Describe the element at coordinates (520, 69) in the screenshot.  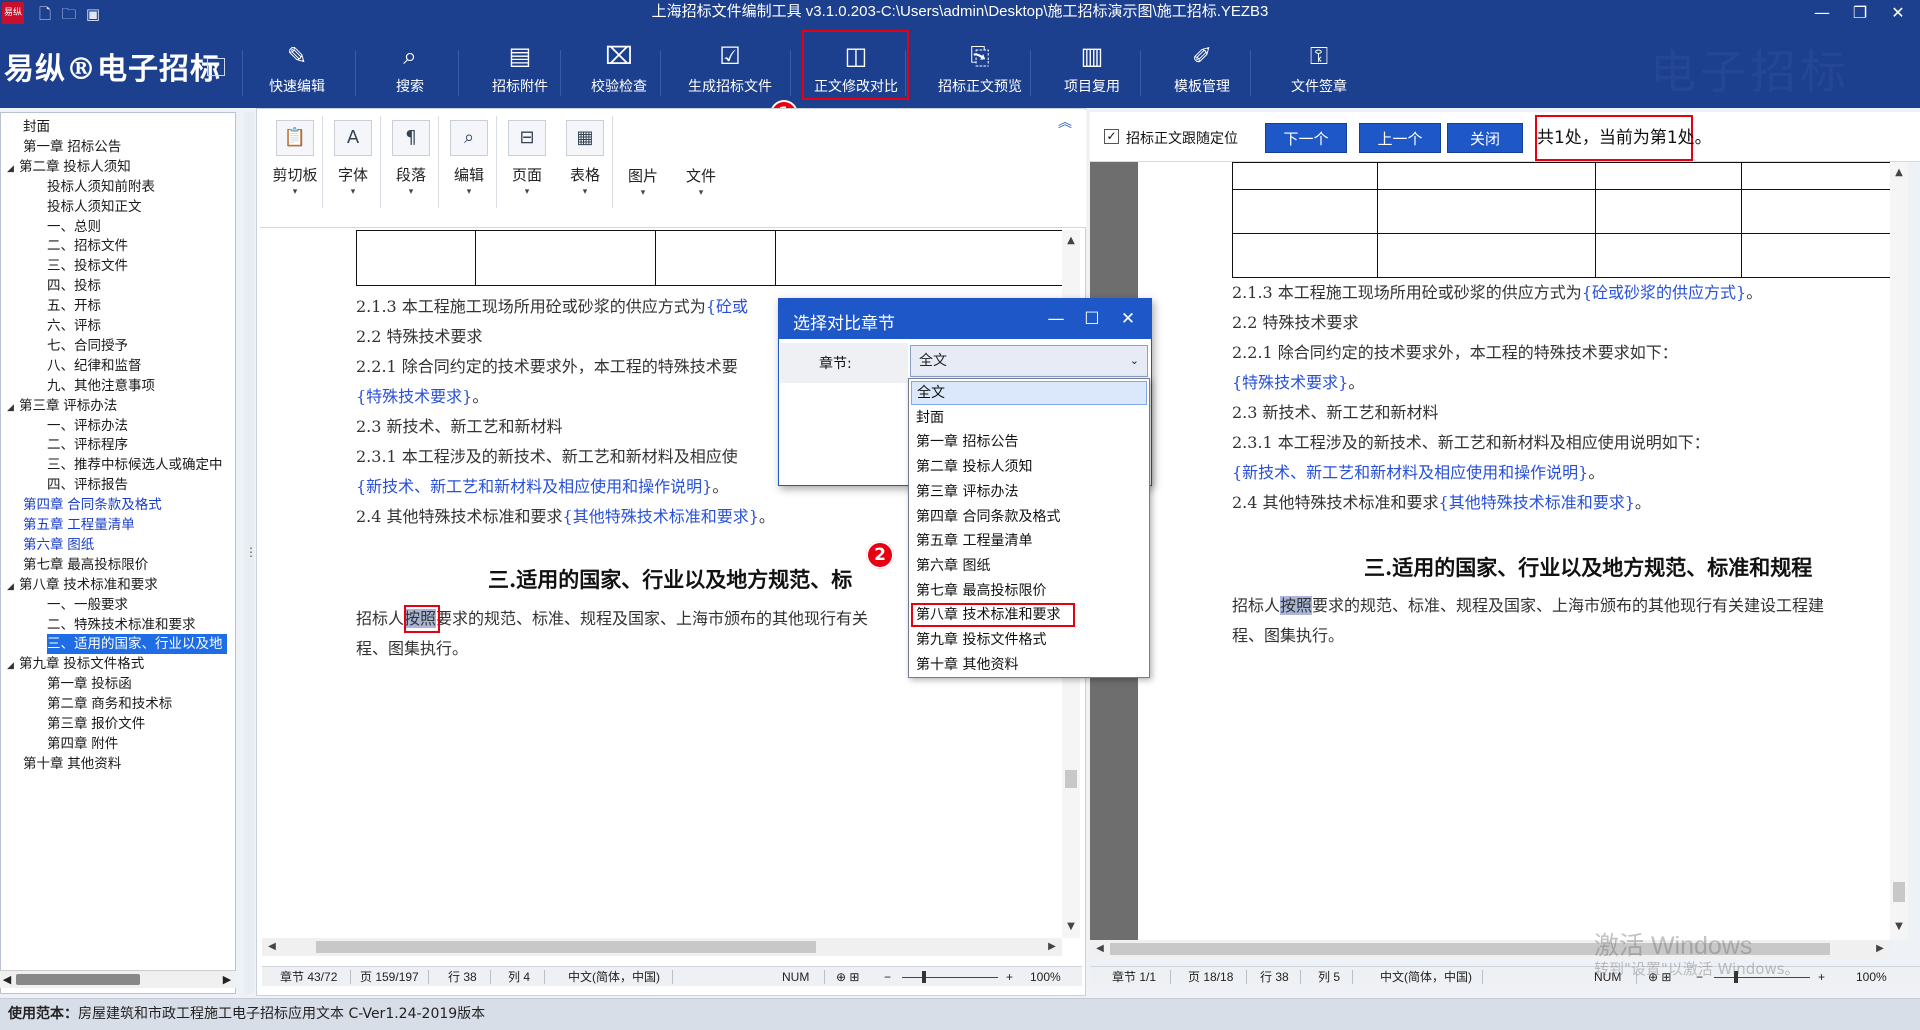
I see `toolbar-button-2: ▤ 招标附件` at that location.